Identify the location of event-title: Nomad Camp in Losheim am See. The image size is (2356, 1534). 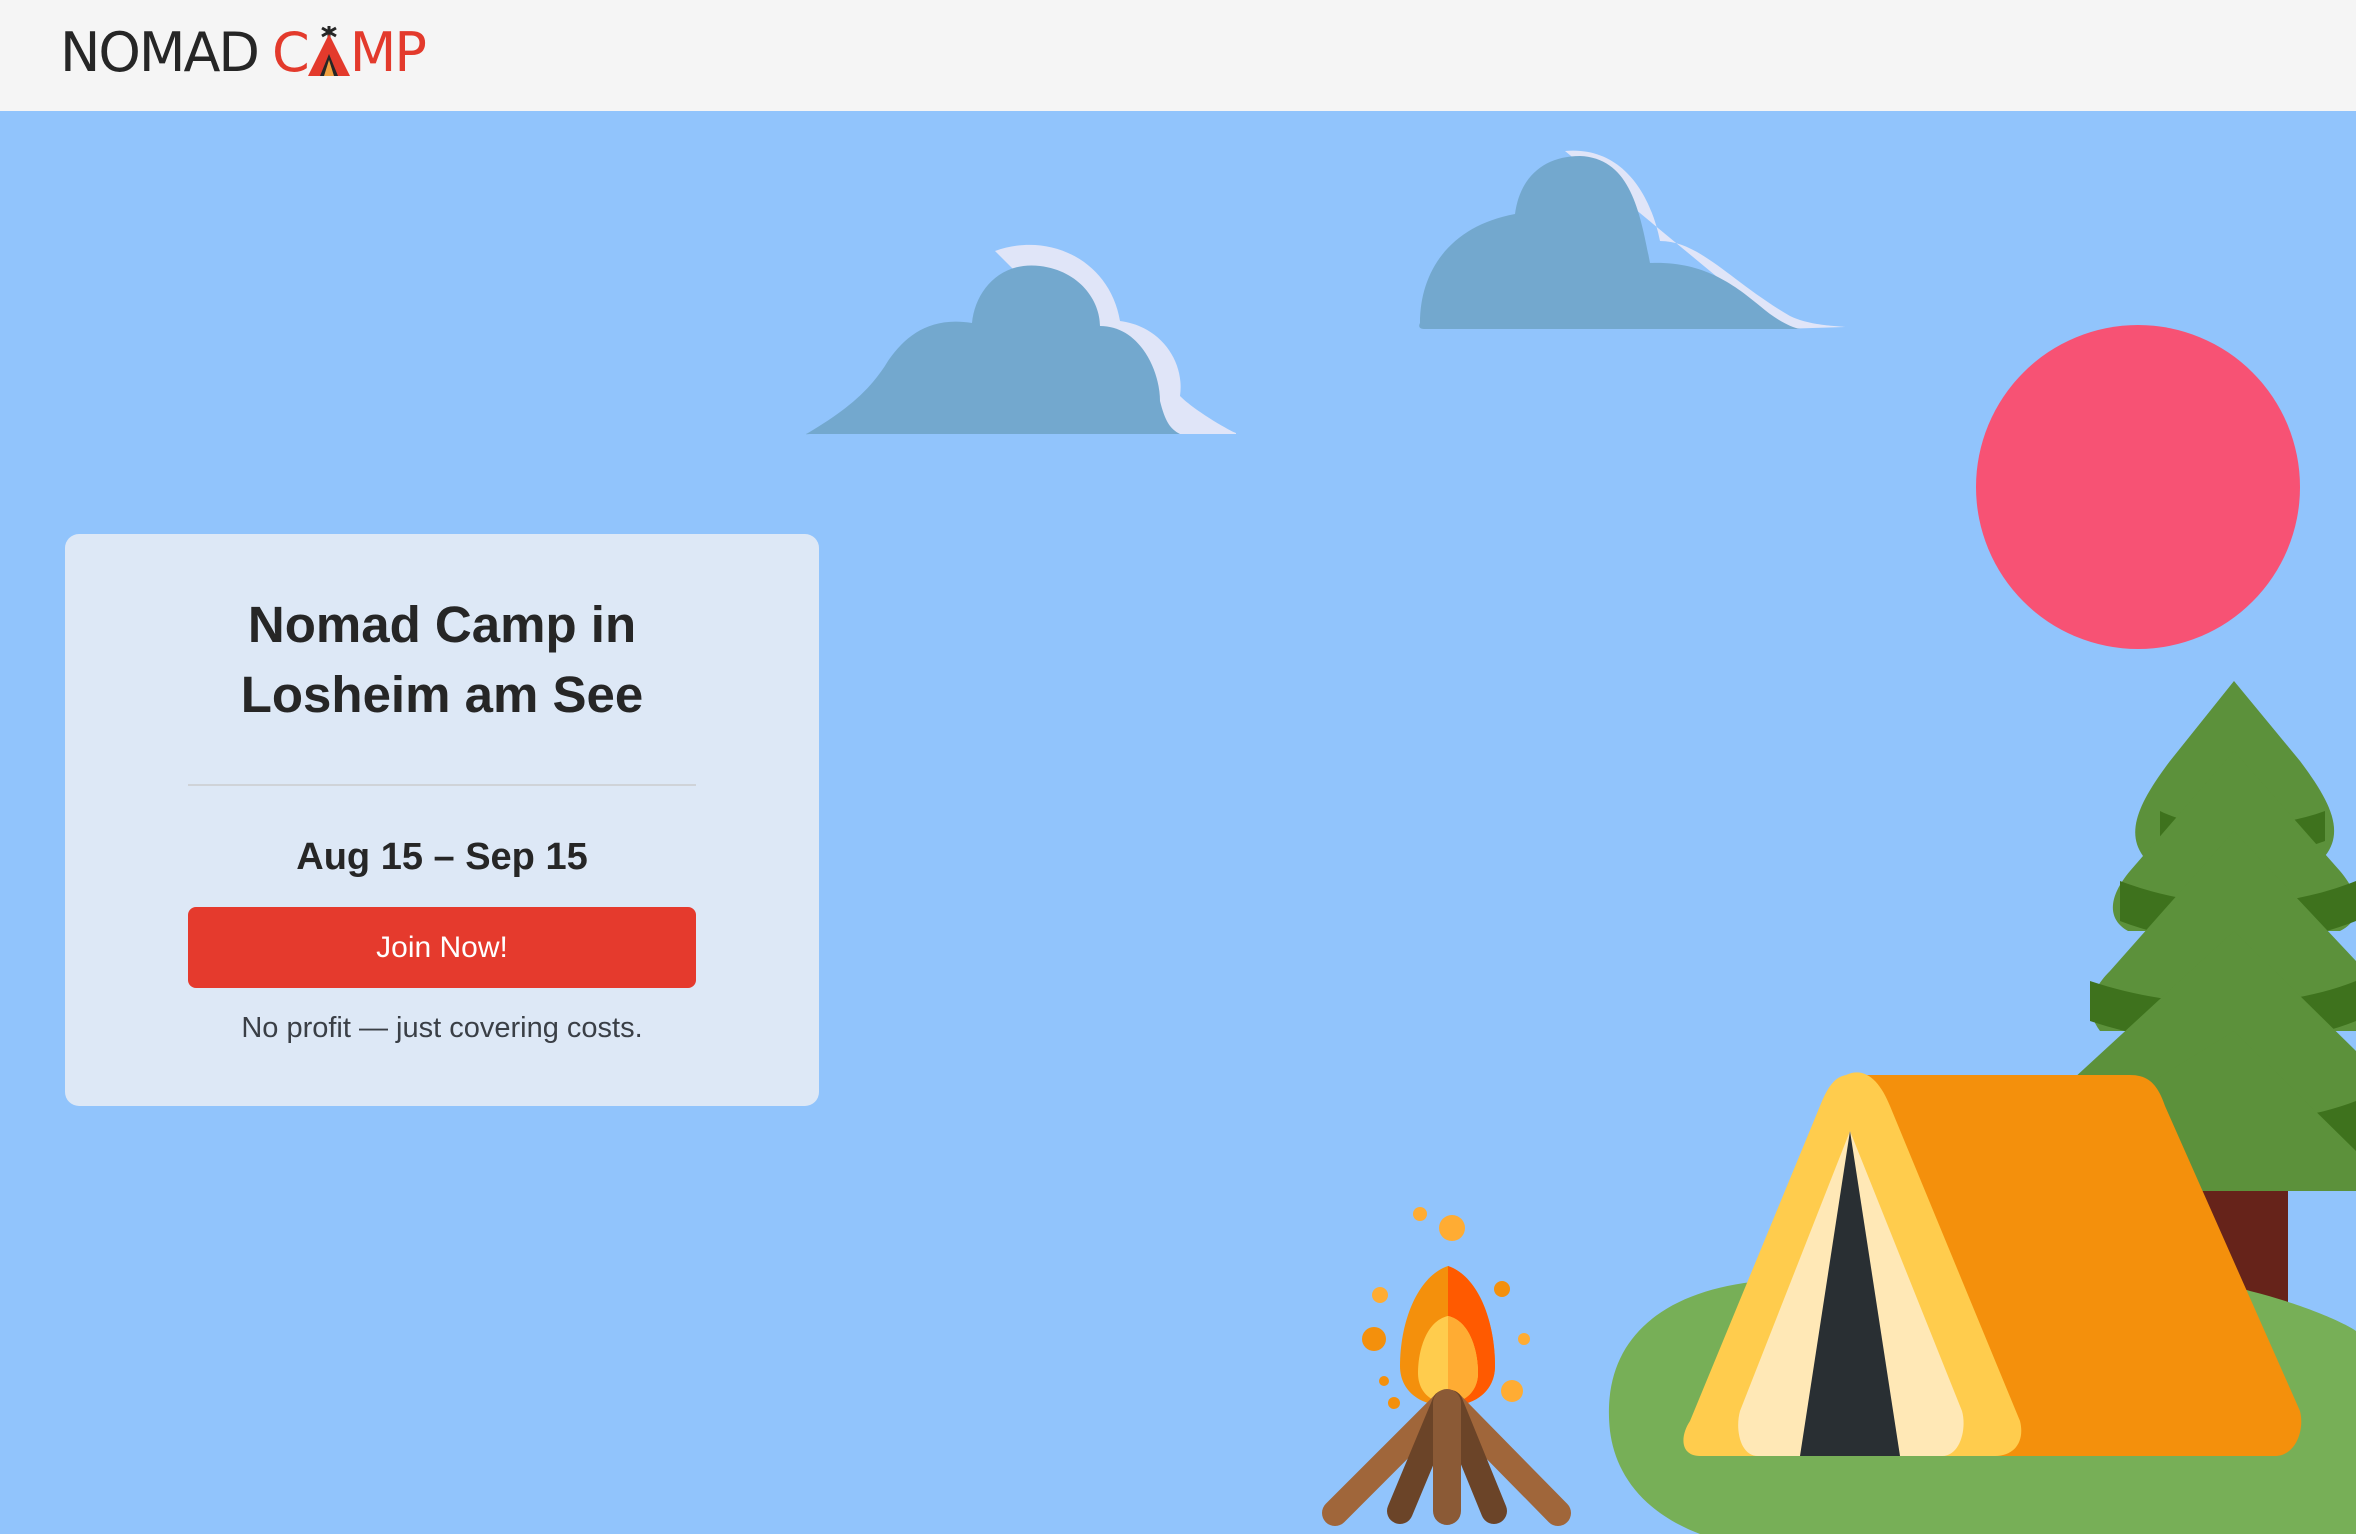
(442, 660).